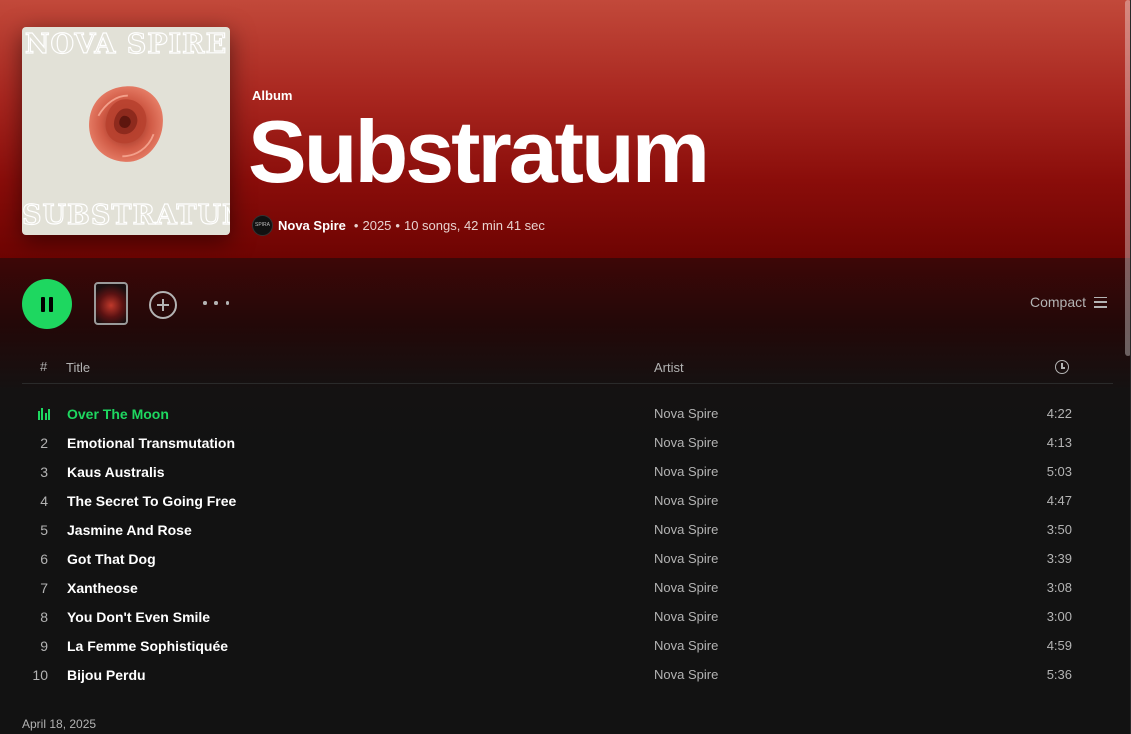  I want to click on track-number: 3, so click(44, 472).